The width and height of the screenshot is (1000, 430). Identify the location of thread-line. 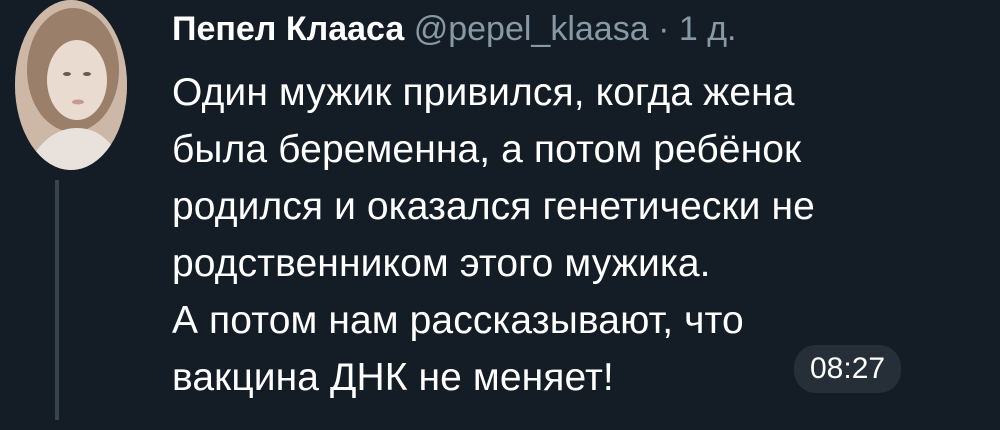
(57, 300).